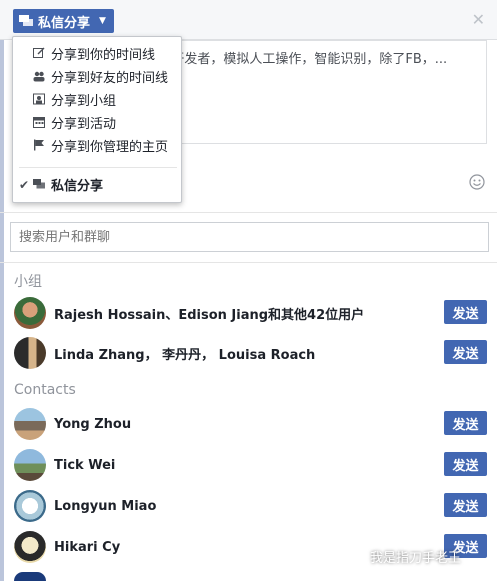  I want to click on chevron-down-icon: ▼, so click(102, 21).